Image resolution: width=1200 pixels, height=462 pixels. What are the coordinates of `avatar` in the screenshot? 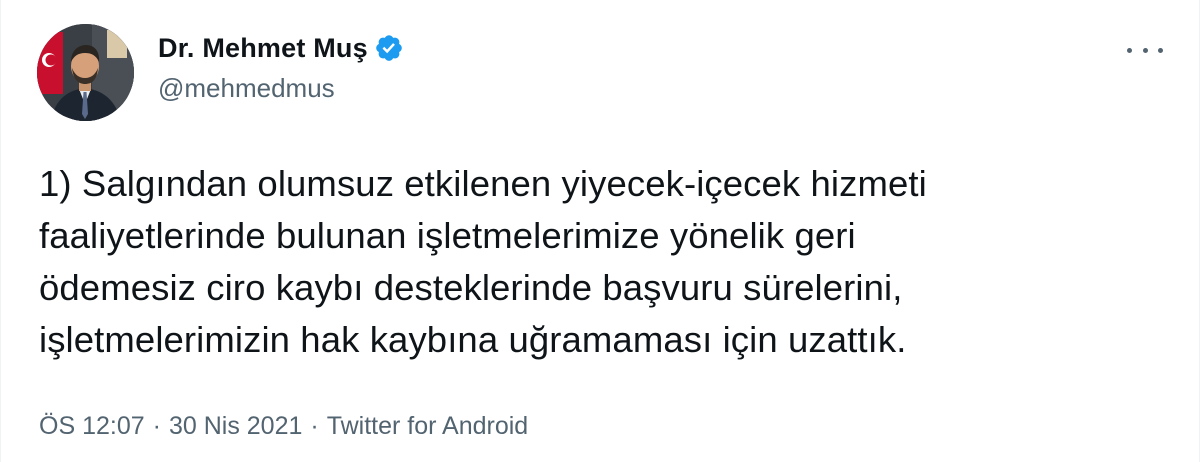 It's located at (85, 72).